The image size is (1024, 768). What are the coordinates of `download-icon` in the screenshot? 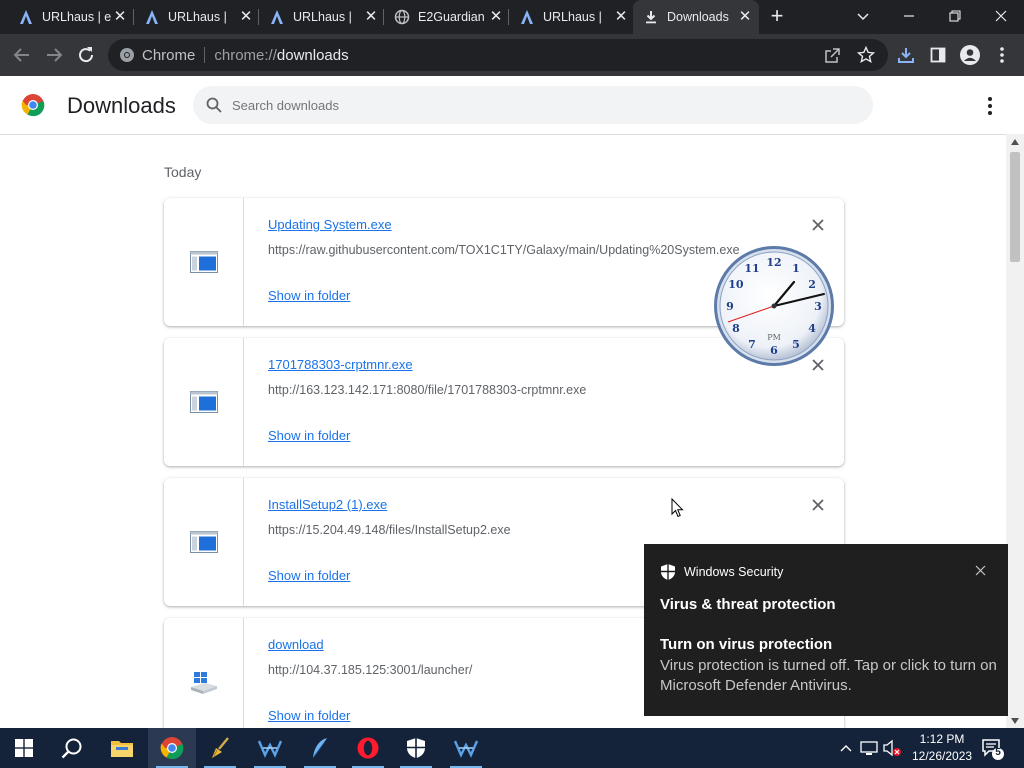 It's located at (651, 17).